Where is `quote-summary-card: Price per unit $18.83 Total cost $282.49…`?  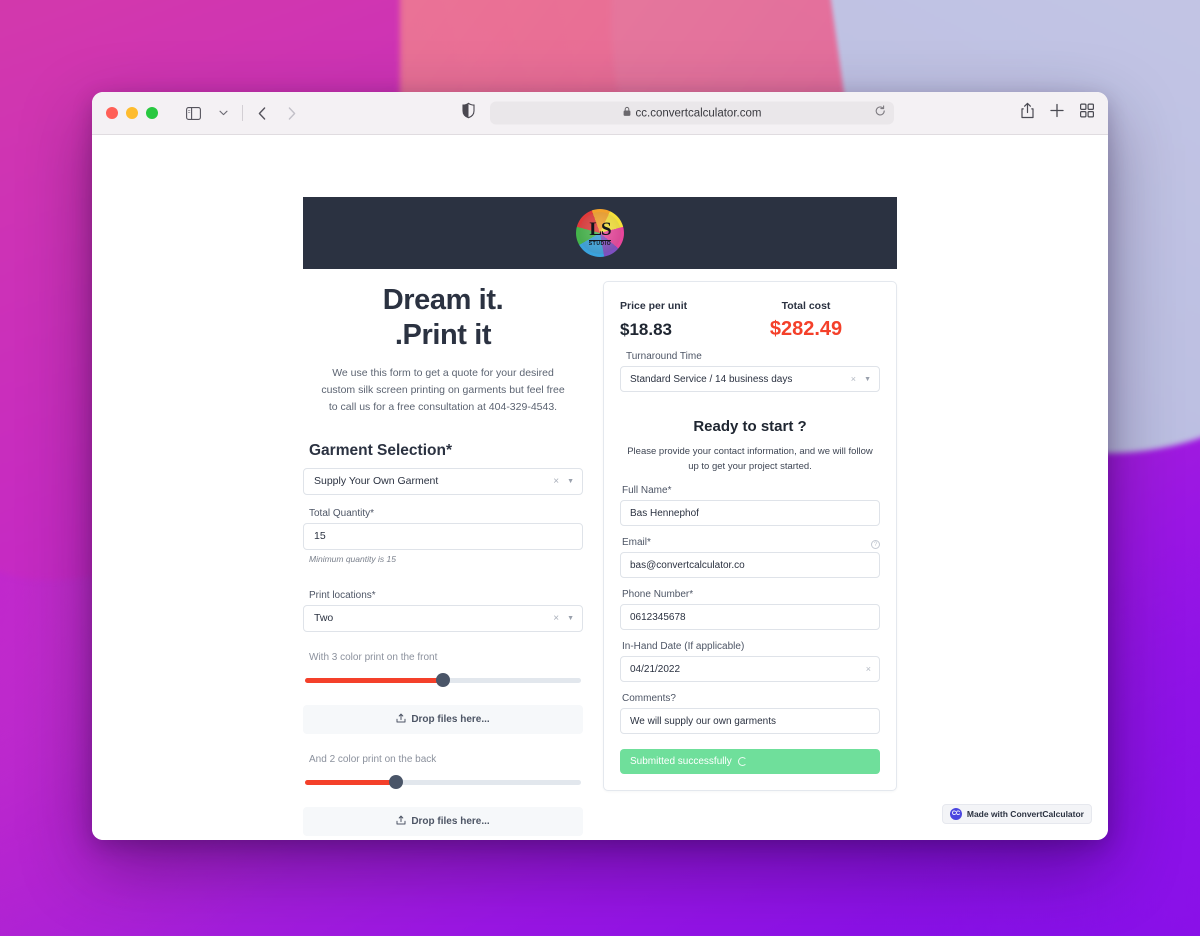 quote-summary-card: Price per unit $18.83 Total cost $282.49… is located at coordinates (750, 536).